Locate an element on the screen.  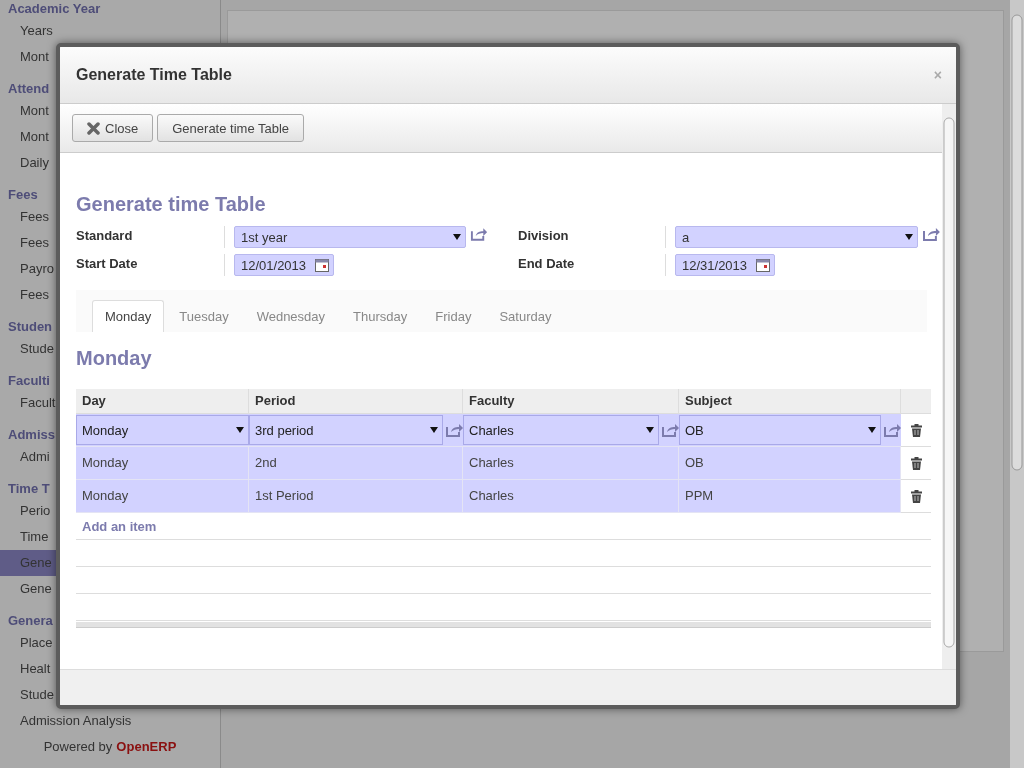
field-label: Start Date is located at coordinates (107, 264).